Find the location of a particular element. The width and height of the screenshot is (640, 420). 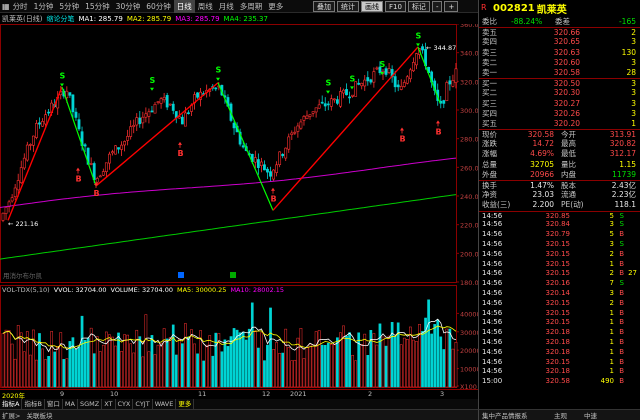

y-tick-label: 200.0 is located at coordinates (469, 254).